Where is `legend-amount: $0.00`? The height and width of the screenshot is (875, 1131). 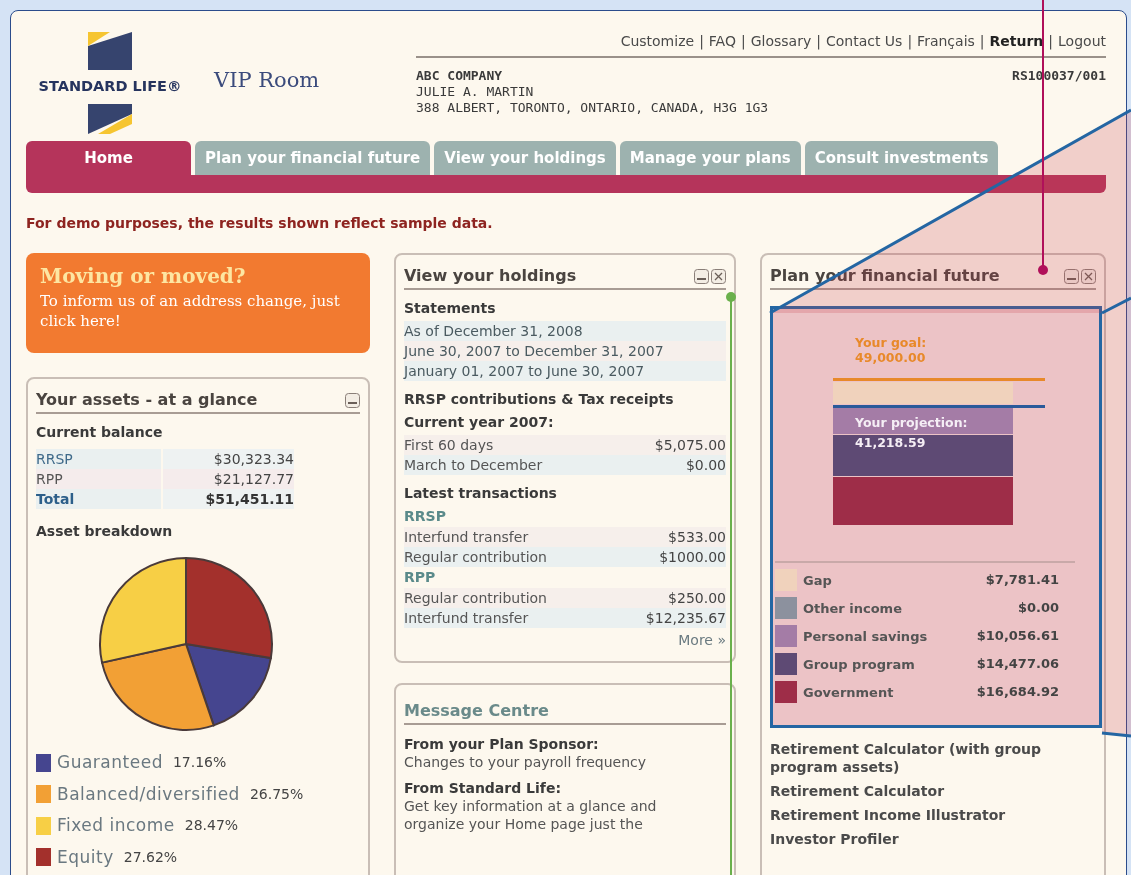 legend-amount: $0.00 is located at coordinates (1038, 608).